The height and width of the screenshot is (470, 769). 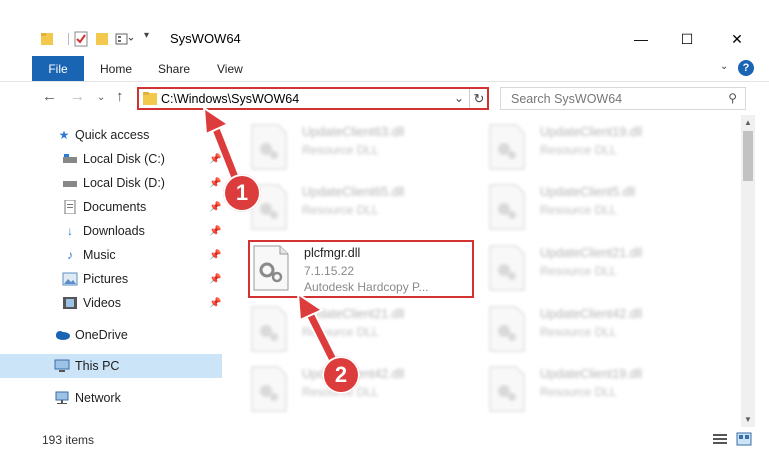 I want to click on address-bar: C:\Windows\SysWOW64 ⌄ ↻, so click(x=313, y=98).